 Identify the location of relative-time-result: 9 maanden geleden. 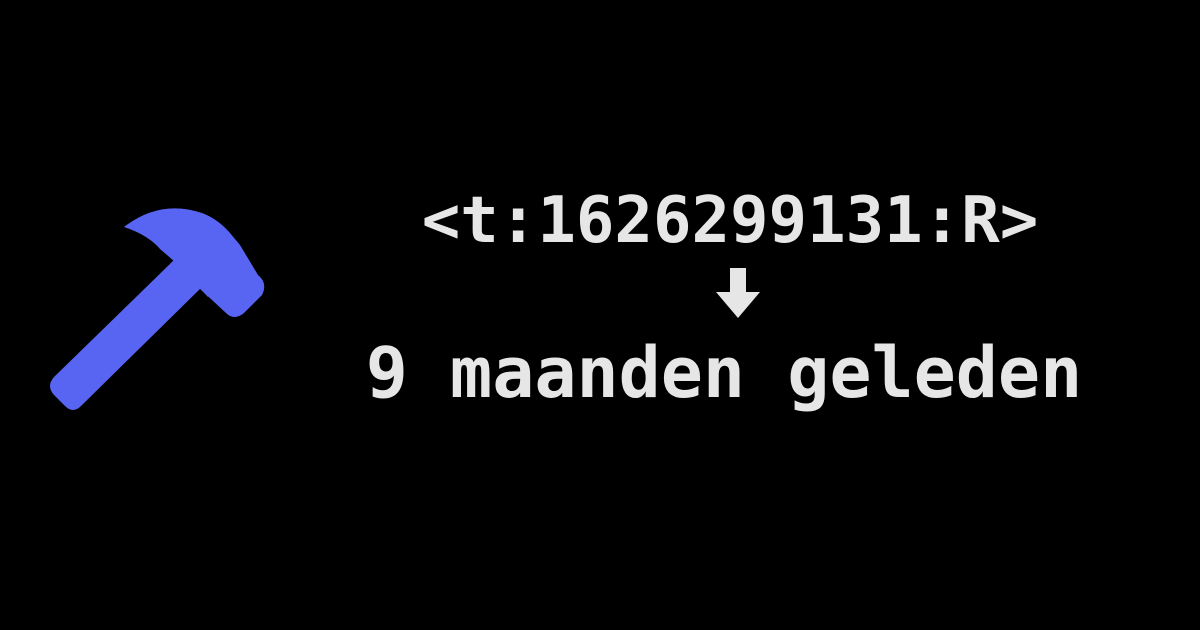
(724, 373).